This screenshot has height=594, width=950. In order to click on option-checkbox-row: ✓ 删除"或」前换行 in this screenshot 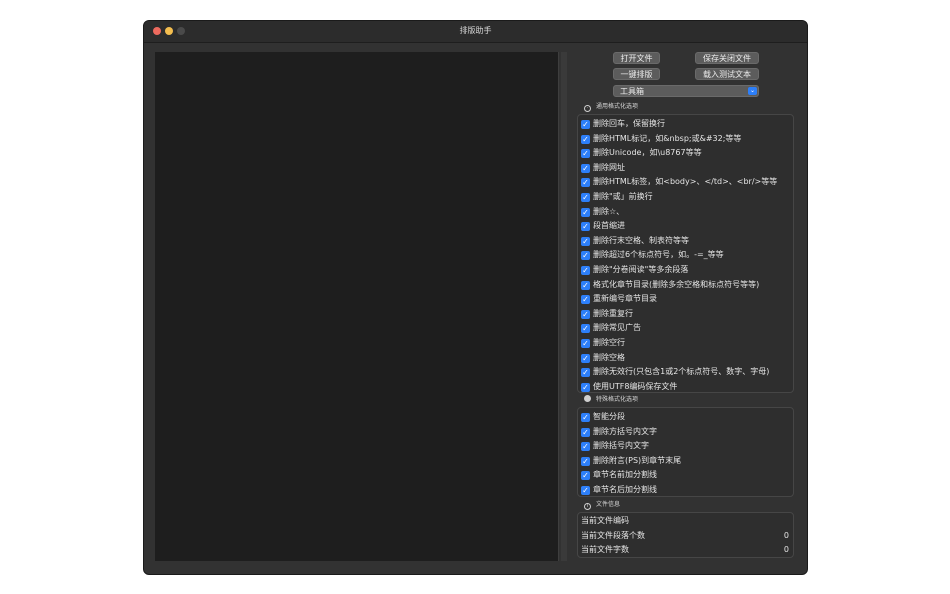, I will do `click(617, 197)`.